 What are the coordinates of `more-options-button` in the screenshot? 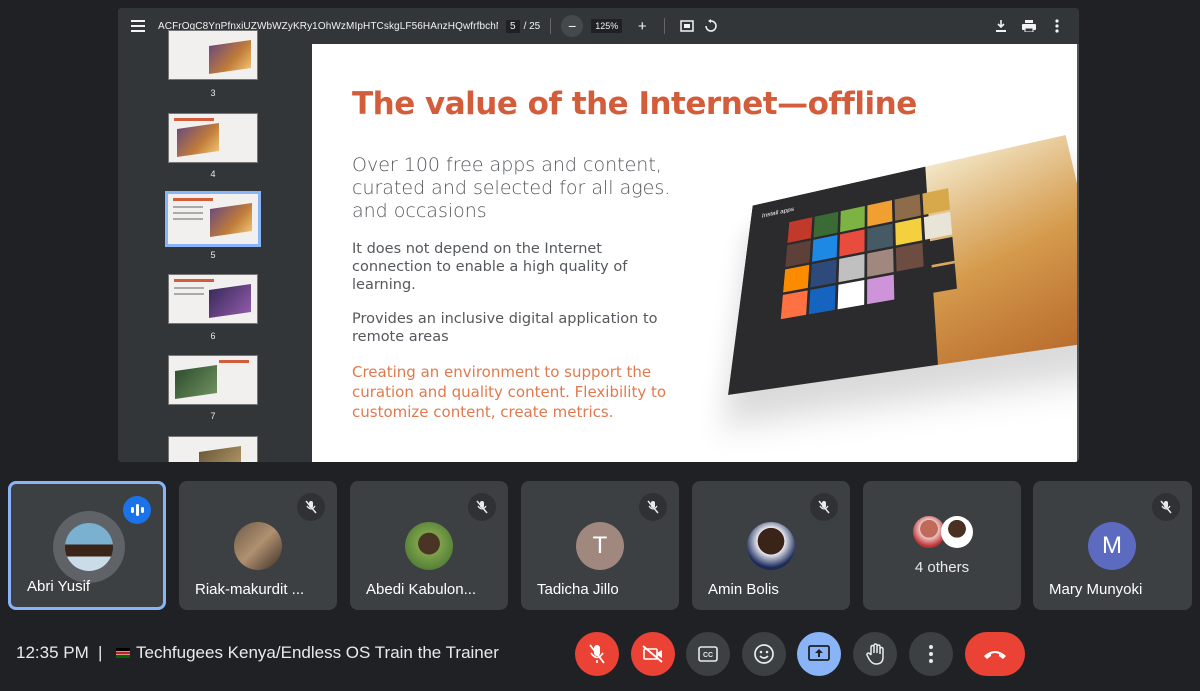 It's located at (931, 654).